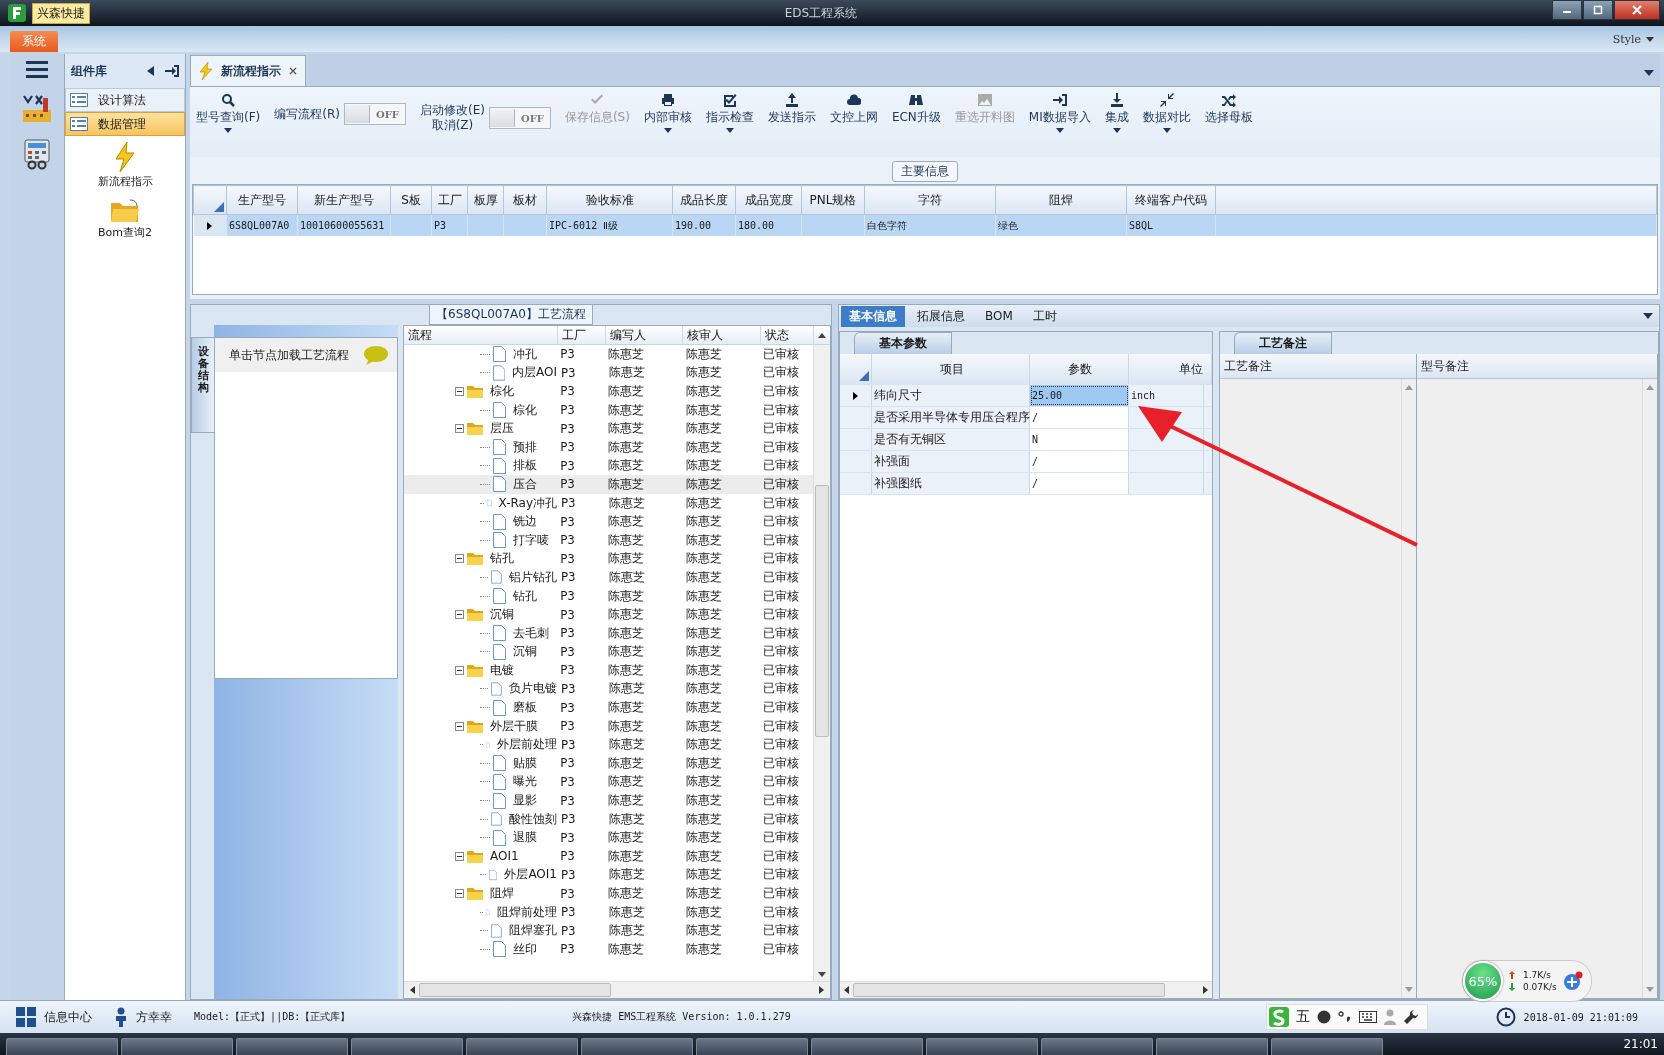 Image resolution: width=1664 pixels, height=1055 pixels. What do you see at coordinates (202, 385) in the screenshot?
I see `side-tab: 设备结构` at bounding box center [202, 385].